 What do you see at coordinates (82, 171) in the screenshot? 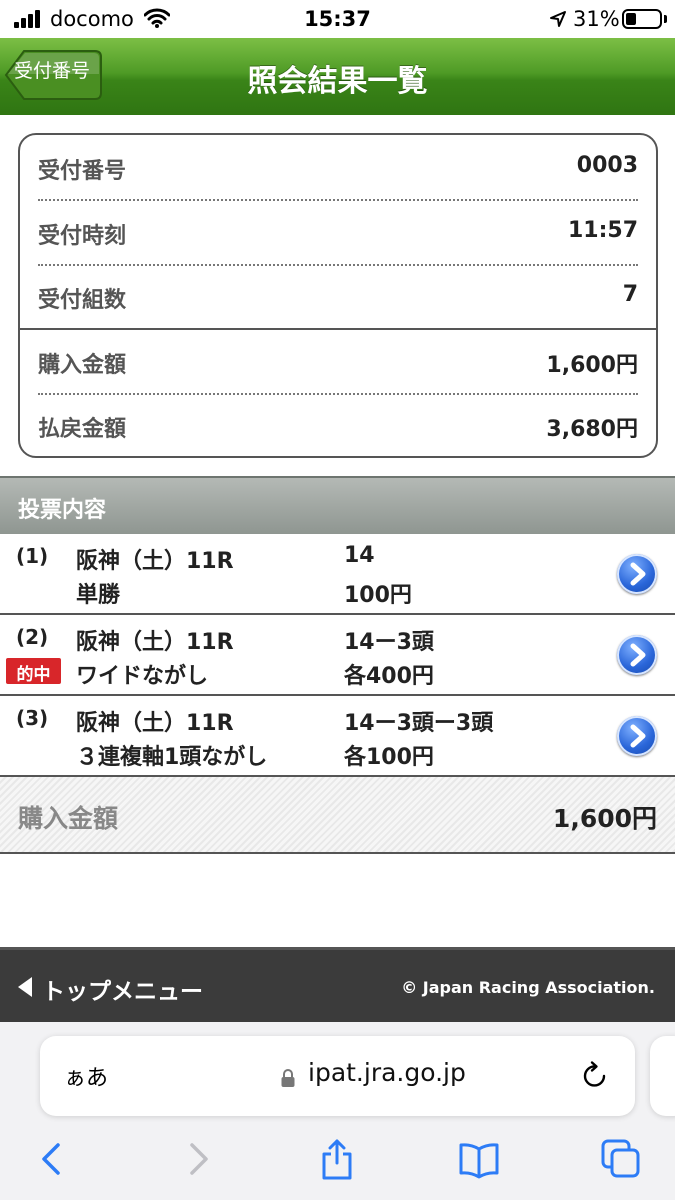
I see `receipt-label: 受付番号` at bounding box center [82, 171].